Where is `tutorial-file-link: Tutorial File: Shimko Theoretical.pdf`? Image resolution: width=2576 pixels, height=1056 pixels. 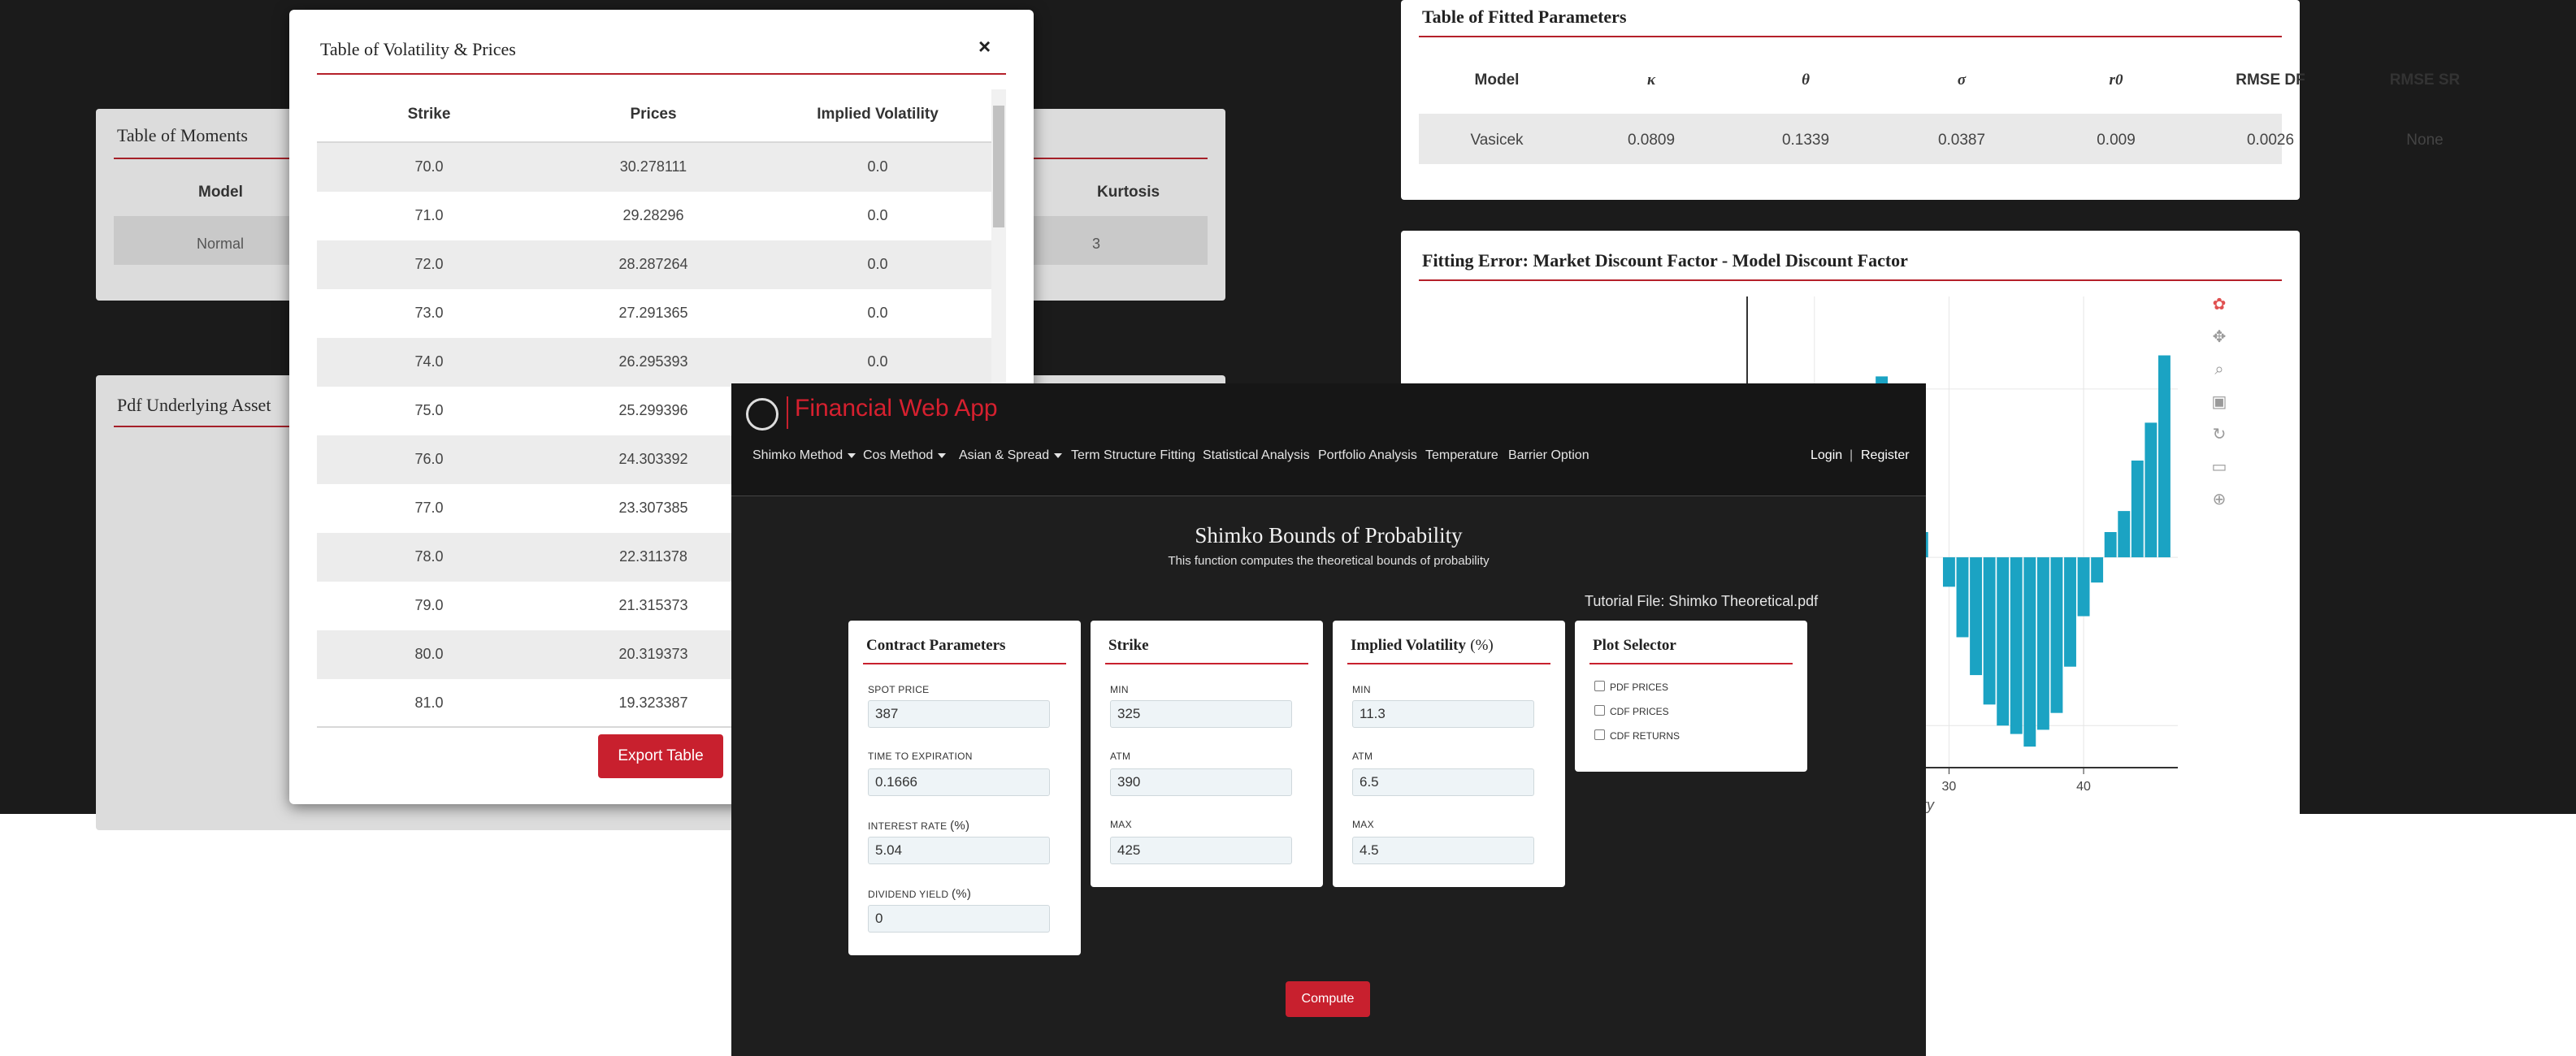 tutorial-file-link: Tutorial File: Shimko Theoretical.pdf is located at coordinates (1702, 601).